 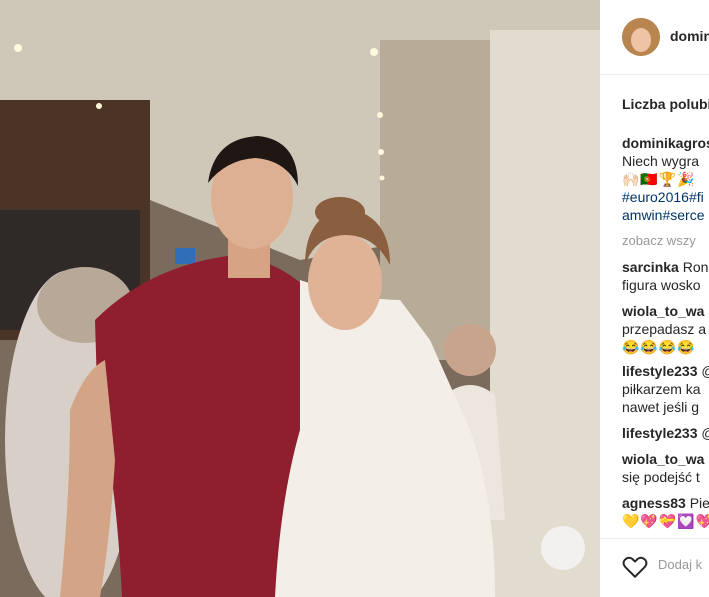 What do you see at coordinates (650, 267) in the screenshot?
I see `comment-author: sarcinka` at bounding box center [650, 267].